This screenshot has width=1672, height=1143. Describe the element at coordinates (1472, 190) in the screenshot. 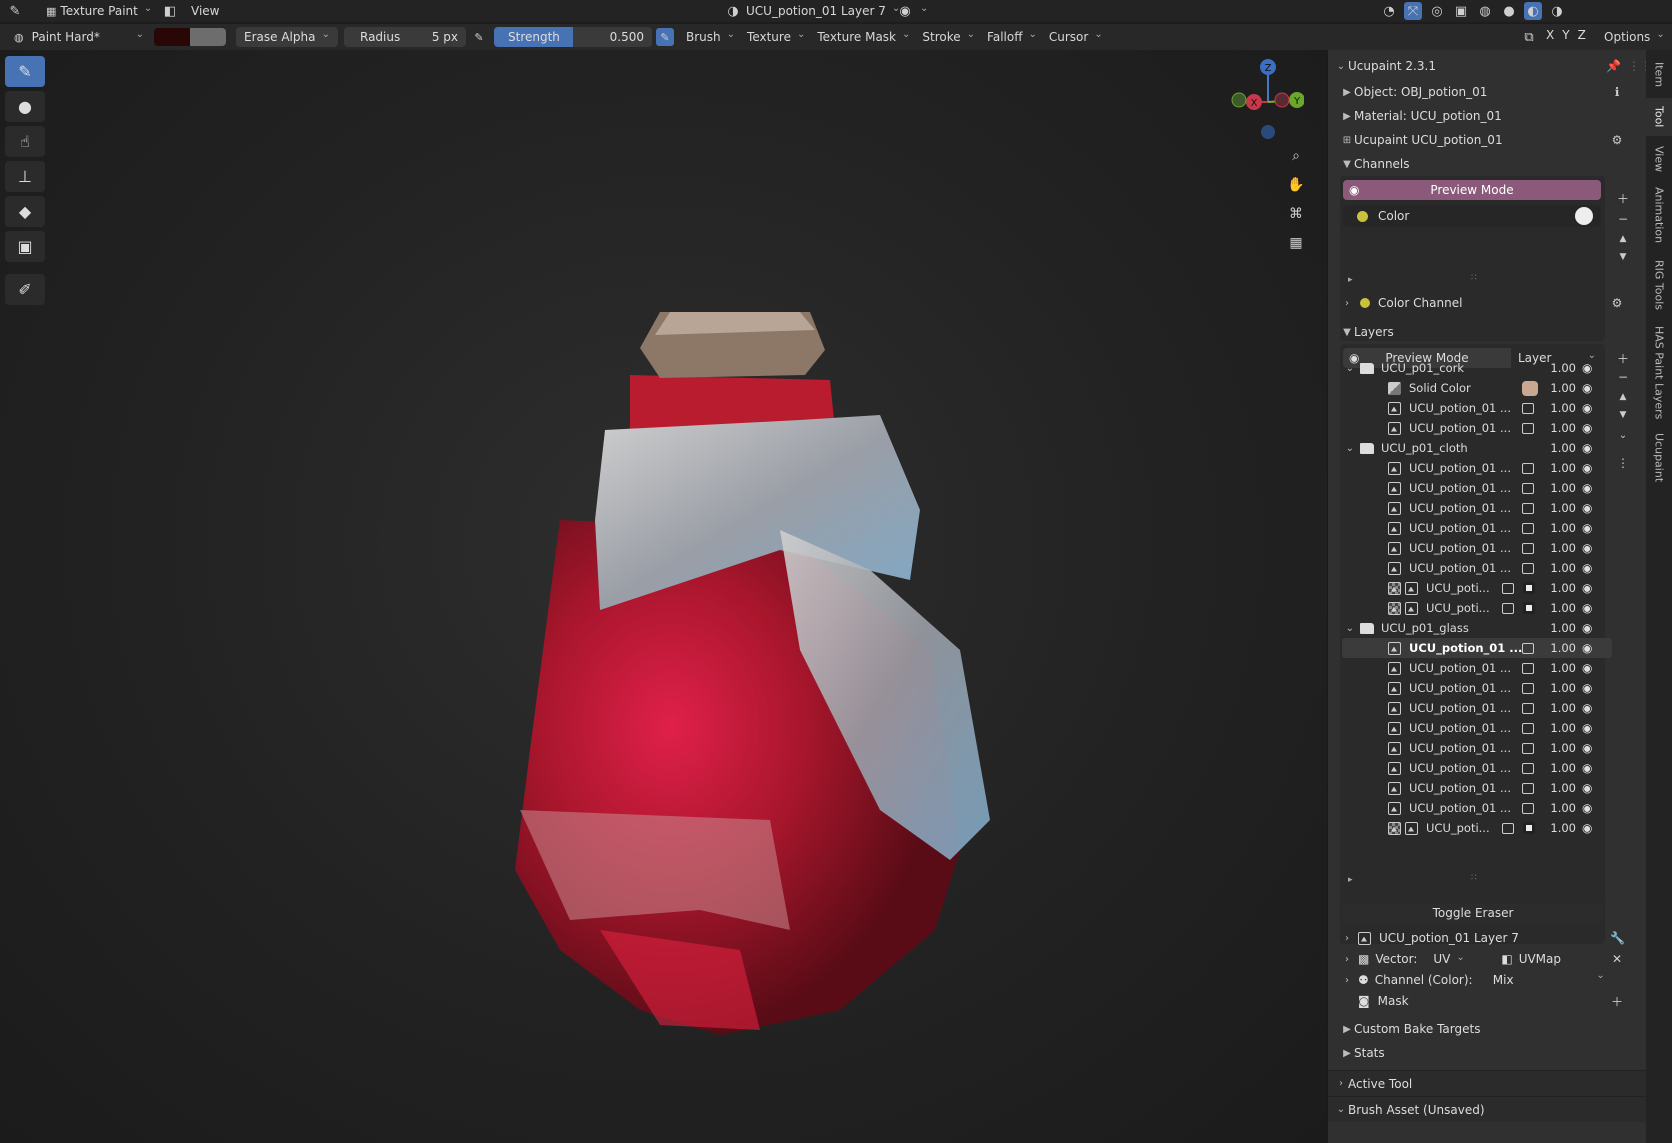

I see `channel-preview-mode-button: ◉ Preview Mode` at that location.